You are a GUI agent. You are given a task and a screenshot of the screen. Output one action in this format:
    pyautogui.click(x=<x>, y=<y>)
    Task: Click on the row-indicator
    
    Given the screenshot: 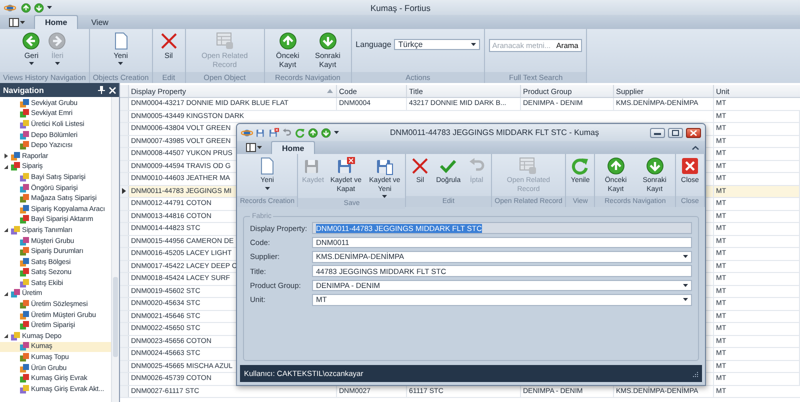 What is the action you would take?
    pyautogui.click(x=124, y=191)
    